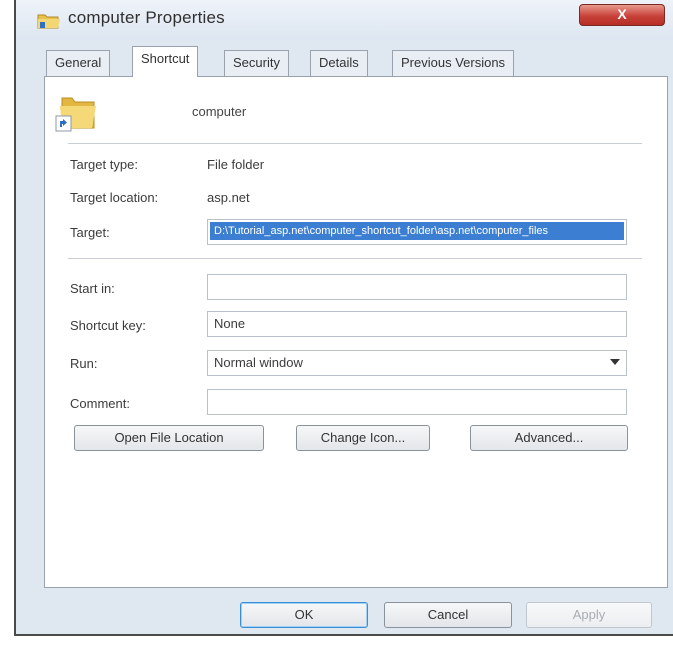 The width and height of the screenshot is (673, 648). What do you see at coordinates (417, 363) in the screenshot?
I see `run-select: Normal window` at bounding box center [417, 363].